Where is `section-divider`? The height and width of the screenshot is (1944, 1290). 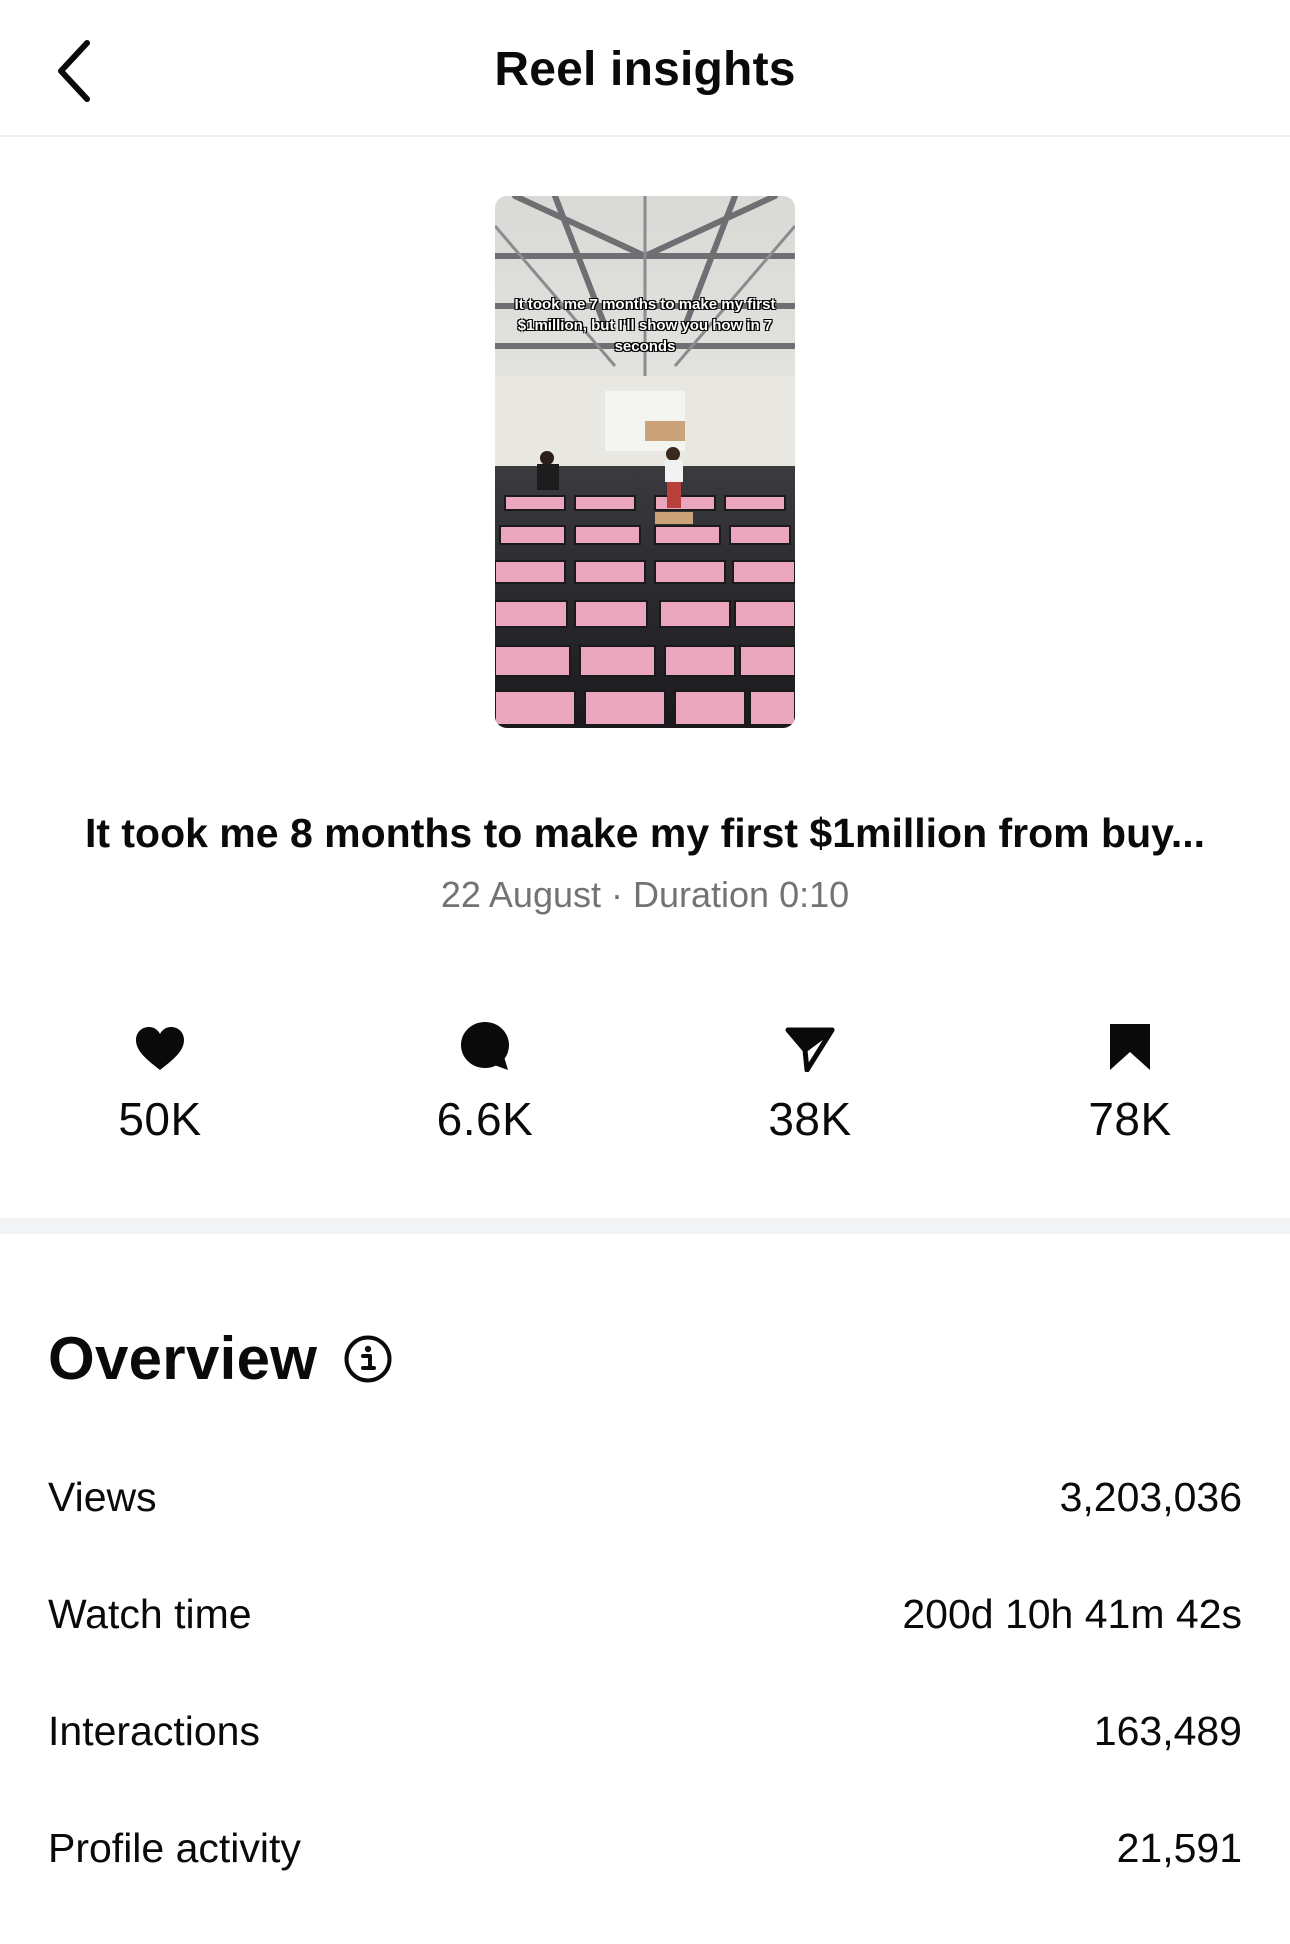 section-divider is located at coordinates (645, 1226).